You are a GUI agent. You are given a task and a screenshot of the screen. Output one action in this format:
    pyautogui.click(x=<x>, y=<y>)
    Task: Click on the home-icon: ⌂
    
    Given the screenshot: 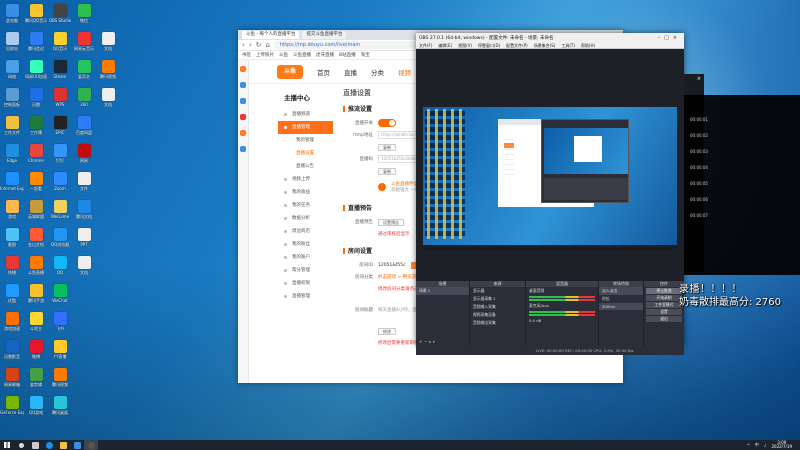 What is the action you would take?
    pyautogui.click(x=268, y=45)
    